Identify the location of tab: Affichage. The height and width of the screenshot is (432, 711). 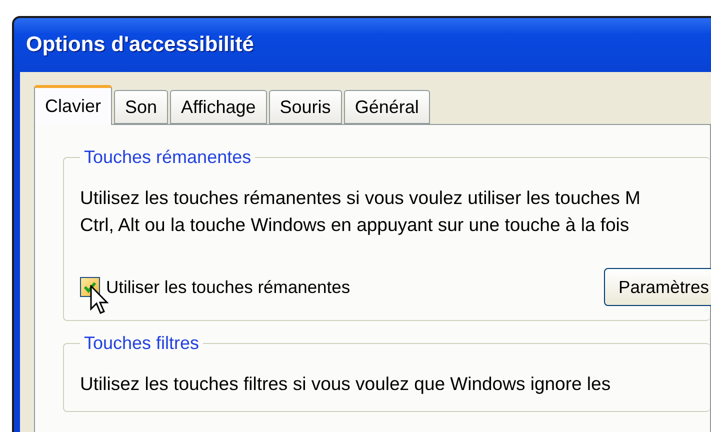
(218, 107).